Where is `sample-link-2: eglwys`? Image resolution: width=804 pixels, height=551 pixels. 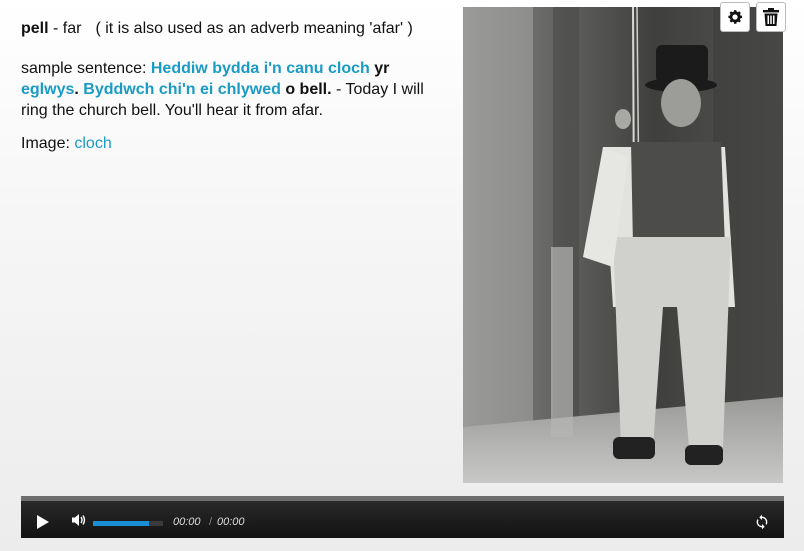
sample-link-2: eglwys is located at coordinates (47, 89).